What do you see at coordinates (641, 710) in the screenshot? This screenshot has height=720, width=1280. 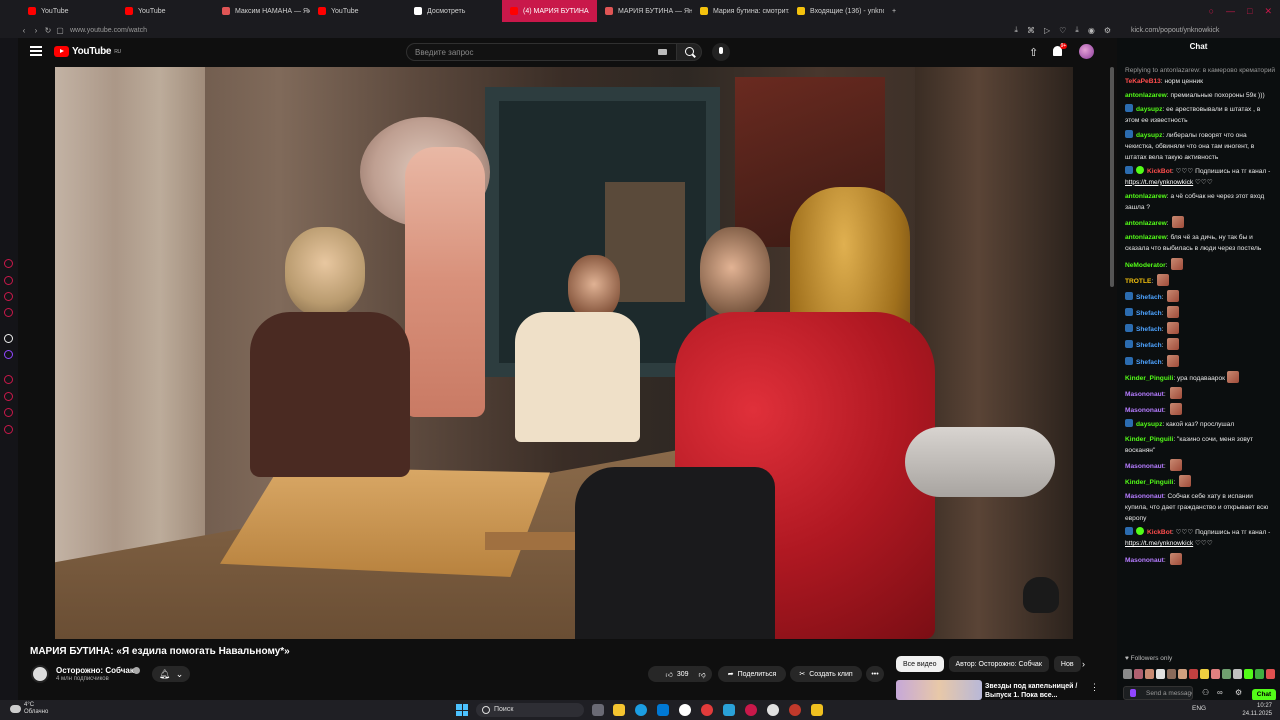 I see `edge-icon` at bounding box center [641, 710].